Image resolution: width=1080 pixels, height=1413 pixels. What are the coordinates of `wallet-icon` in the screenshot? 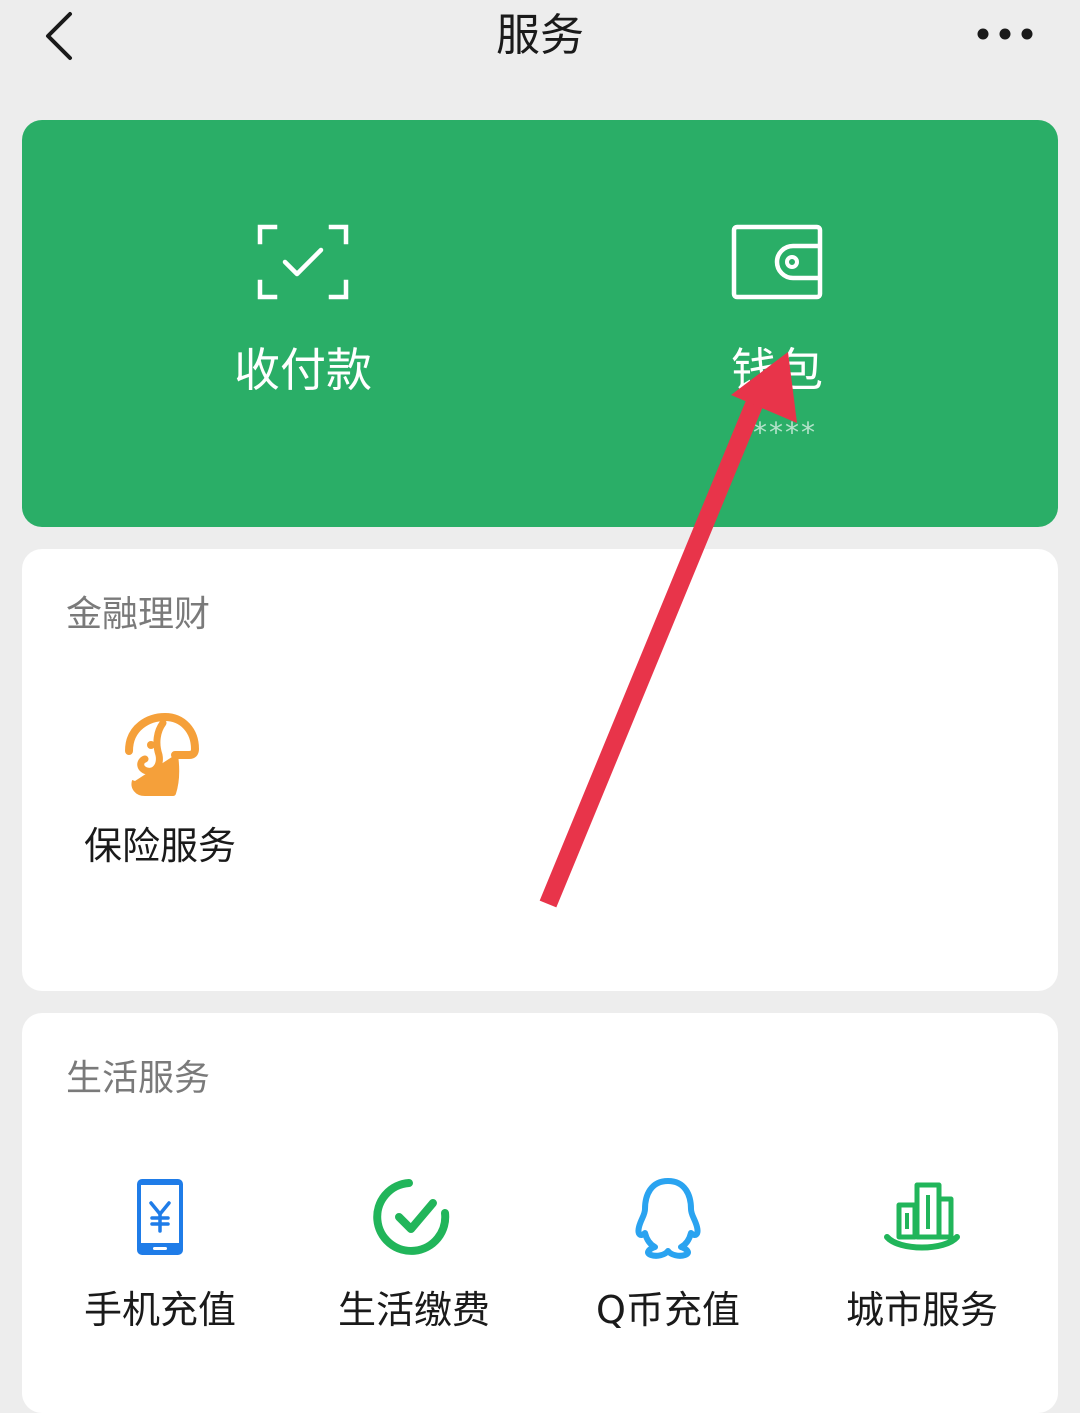 It's located at (777, 262).